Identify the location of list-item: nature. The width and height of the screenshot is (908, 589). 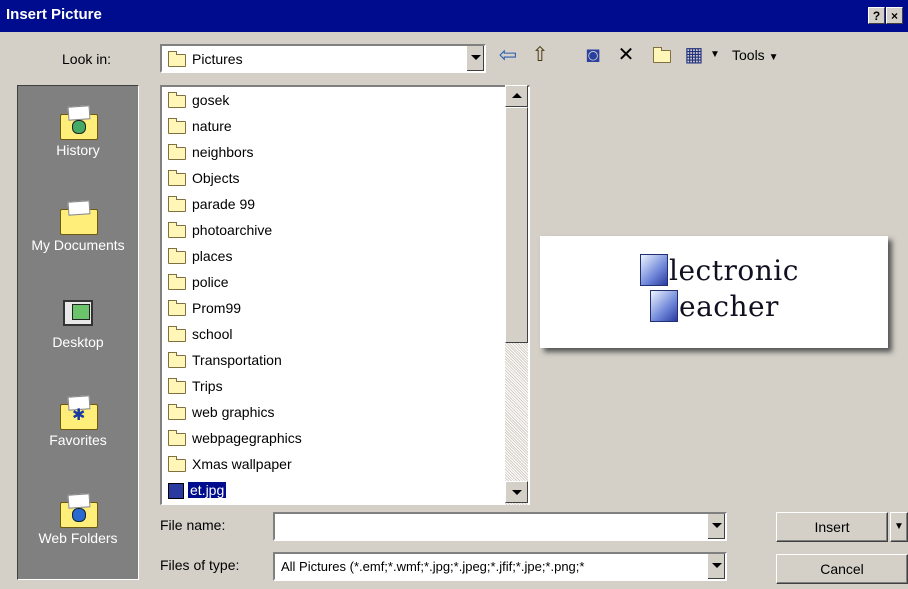
(200, 126).